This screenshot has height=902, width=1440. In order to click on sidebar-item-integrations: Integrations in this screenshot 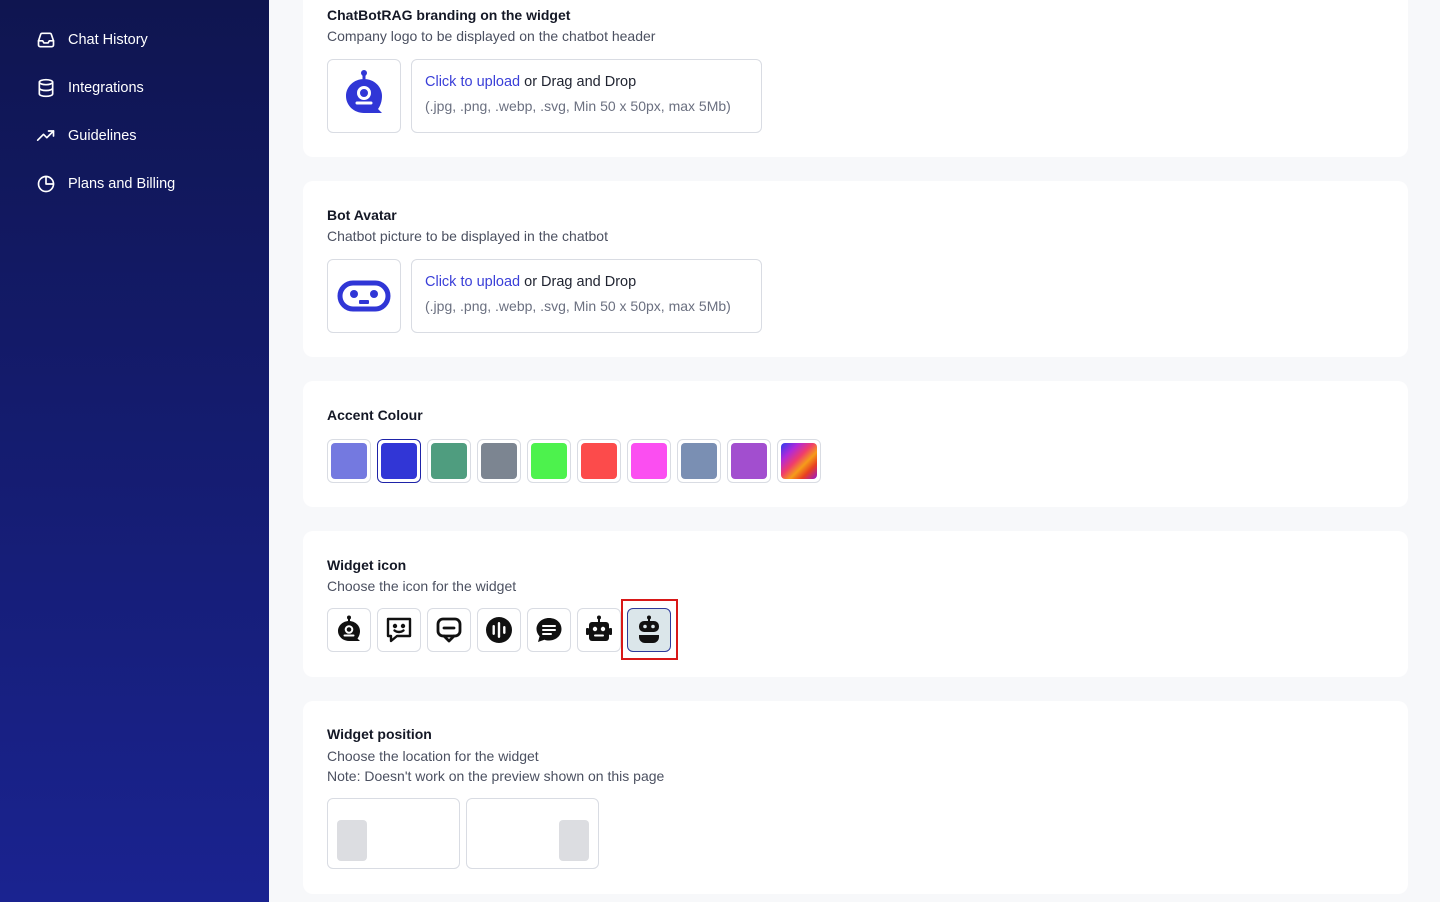, I will do `click(90, 88)`.